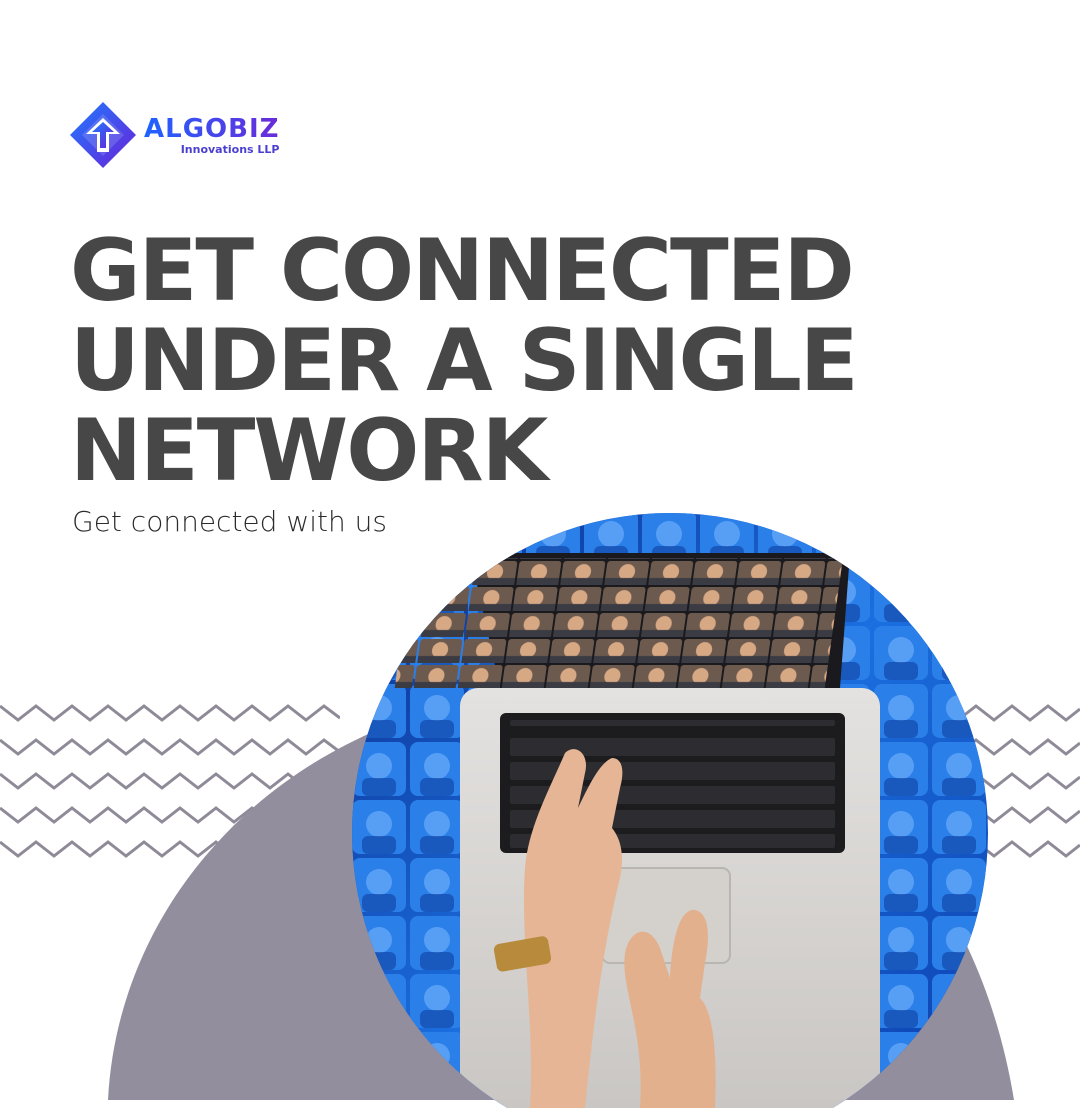 The height and width of the screenshot is (1108, 1080). Describe the element at coordinates (230, 149) in the screenshot. I see `brand-tagline: Innovations LLP` at that location.